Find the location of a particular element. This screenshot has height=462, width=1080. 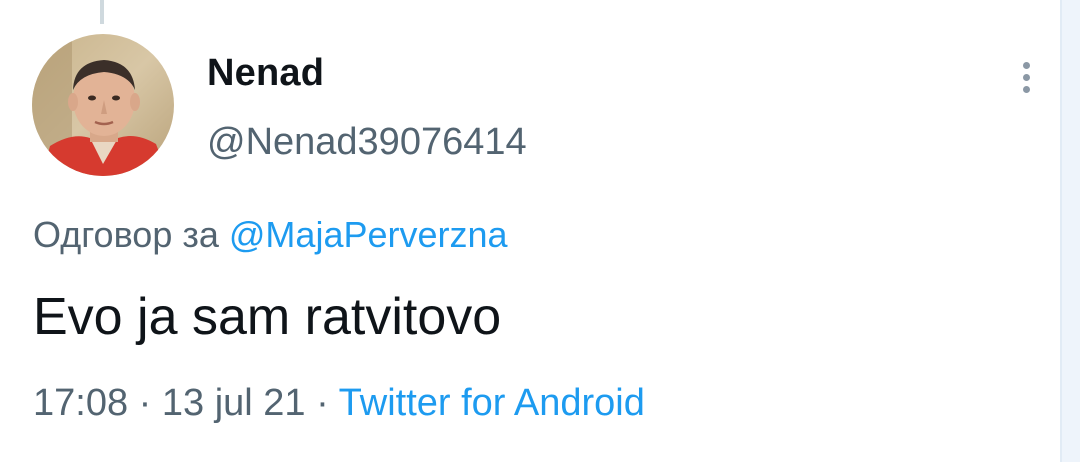

tweet-text: Evo ja sam ratvitovo is located at coordinates (267, 317).